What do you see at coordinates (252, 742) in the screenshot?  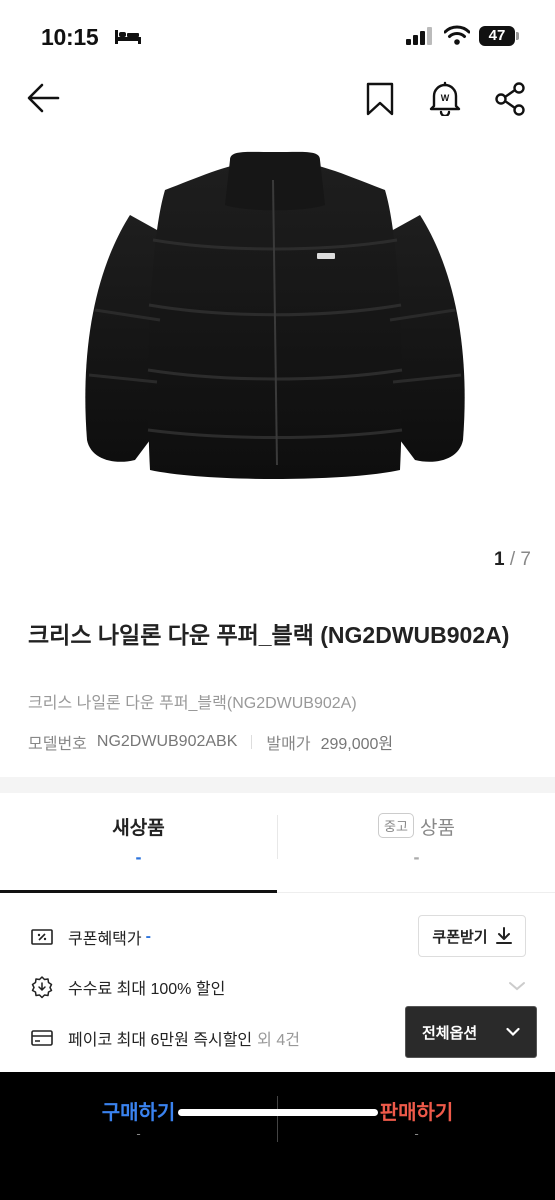 I see `meta-divider` at bounding box center [252, 742].